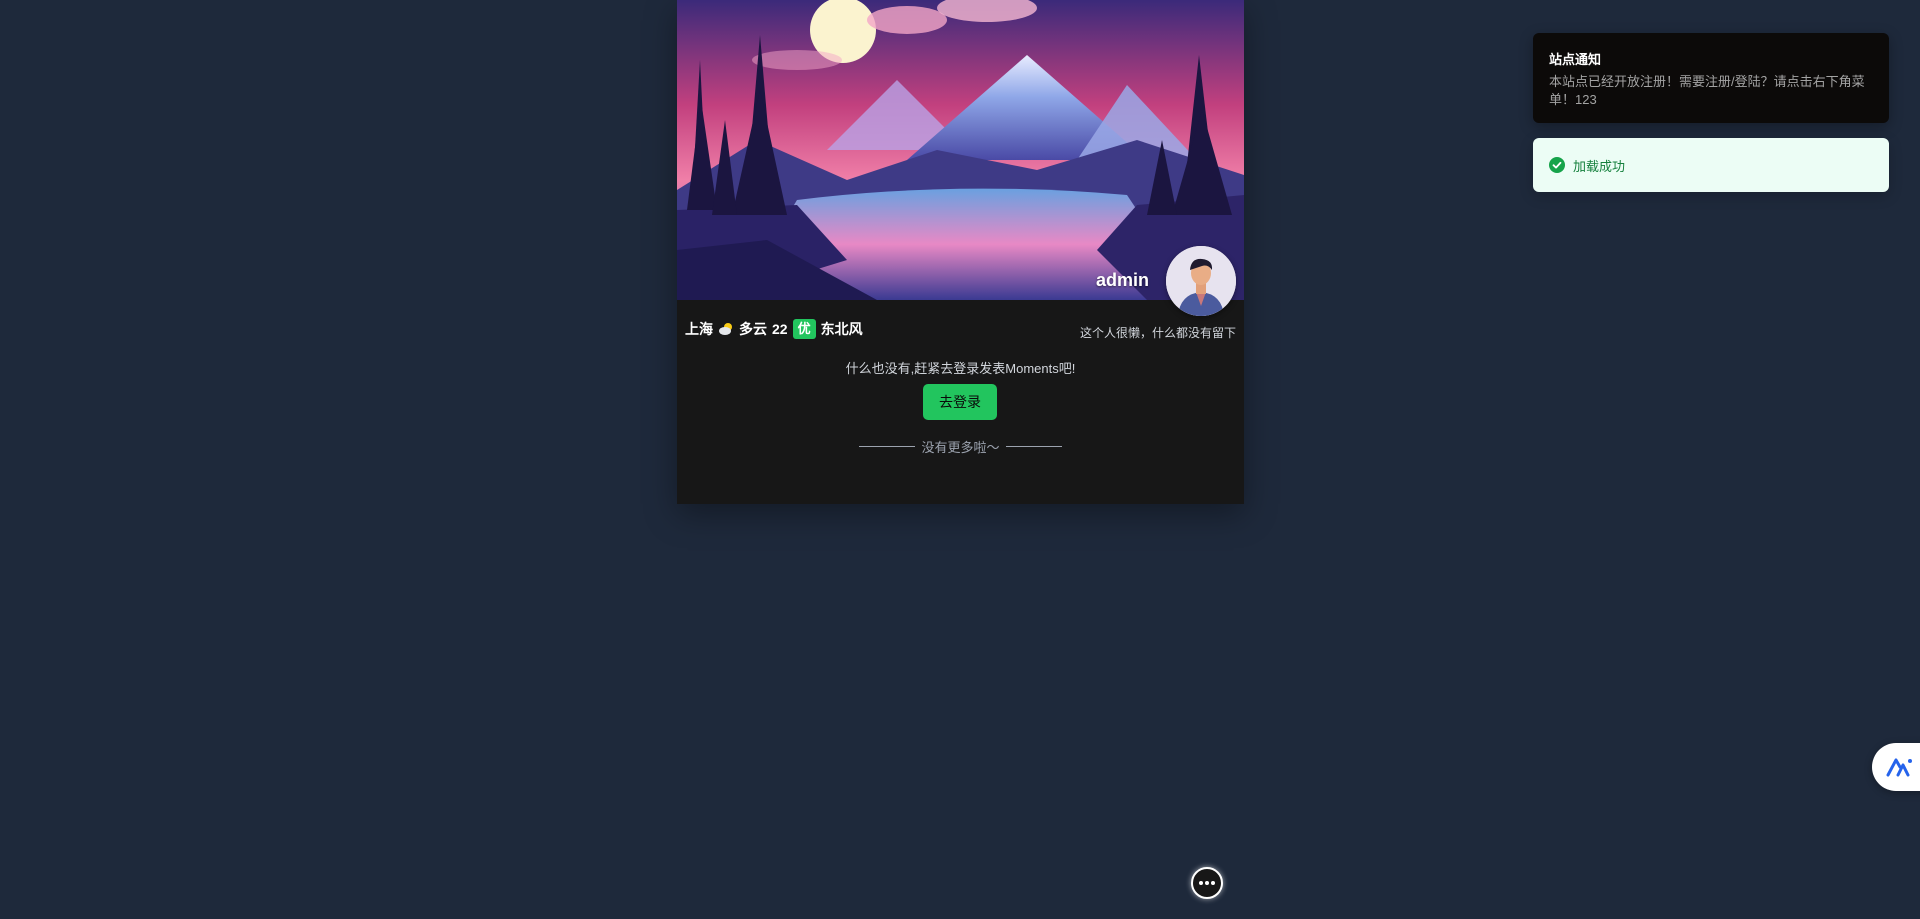 The height and width of the screenshot is (919, 1920). I want to click on site-notice: 站点通知 本站点已经开放注册！需要注册/登陆？请点击右下角菜单！123, so click(1711, 78).